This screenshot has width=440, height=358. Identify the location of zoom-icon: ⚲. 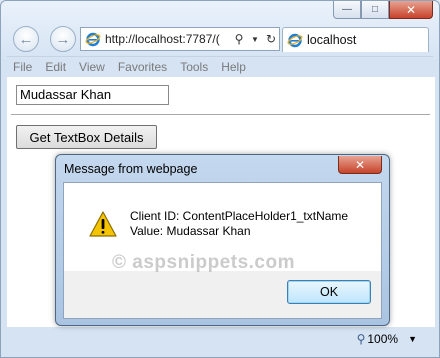
(361, 339).